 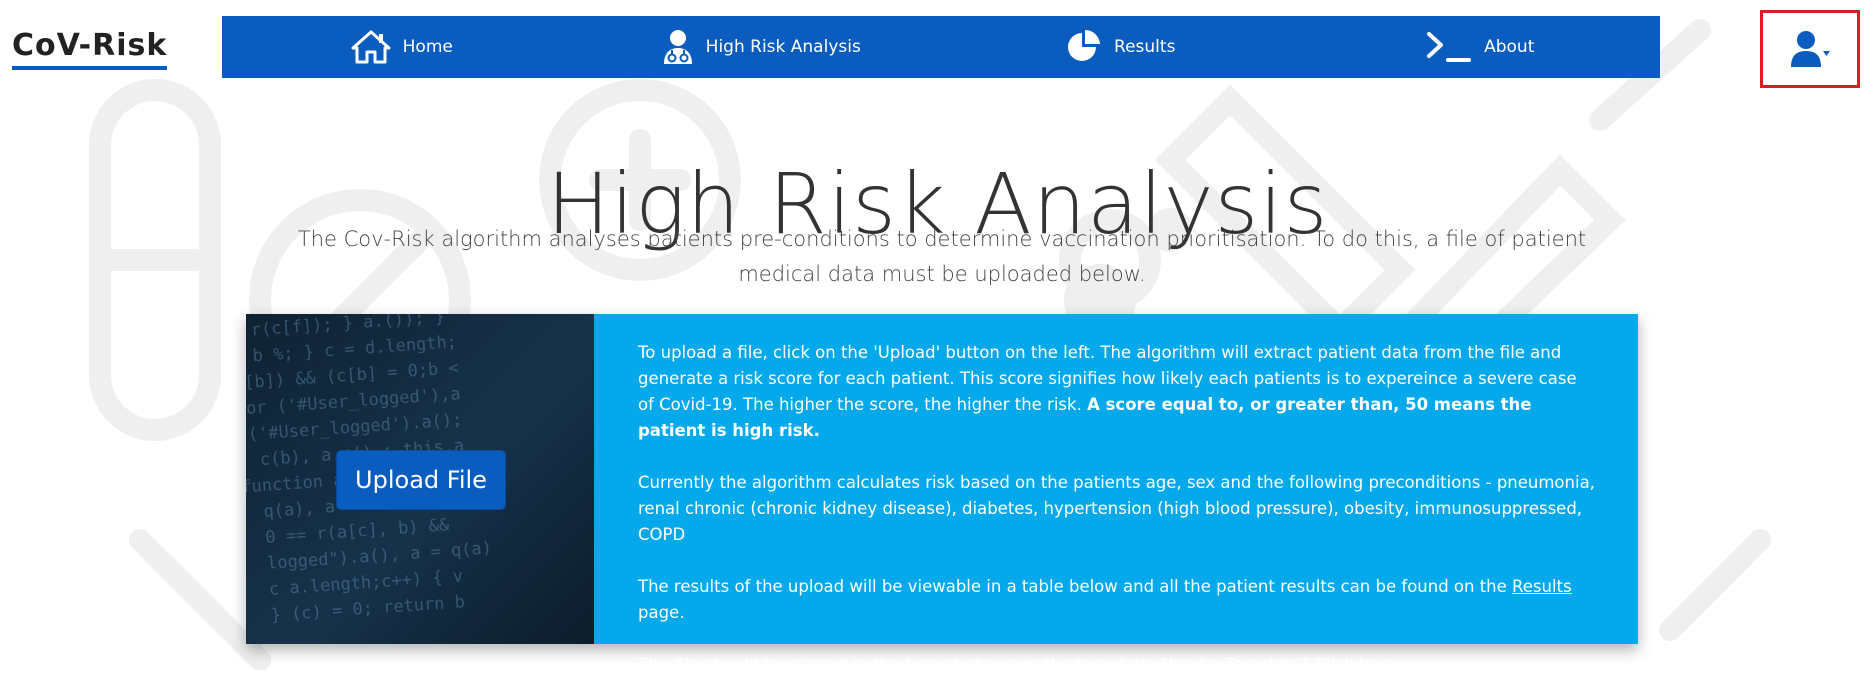 What do you see at coordinates (661, 612) in the screenshot?
I see `instructions-text-3b: page.` at bounding box center [661, 612].